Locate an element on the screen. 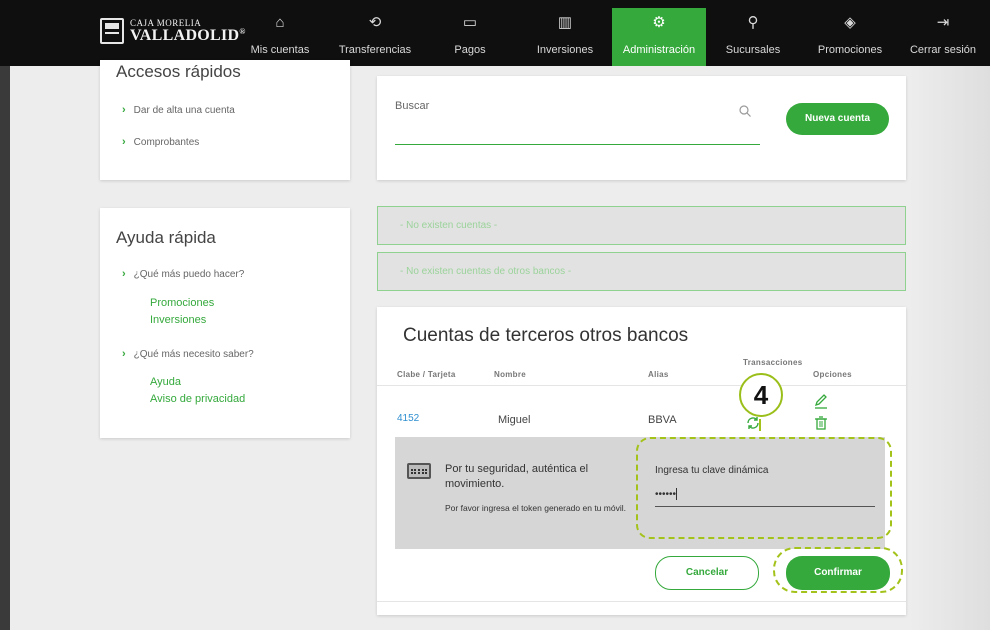 This screenshot has height=630, width=990. help-link-promociones: Promociones is located at coordinates (182, 303).